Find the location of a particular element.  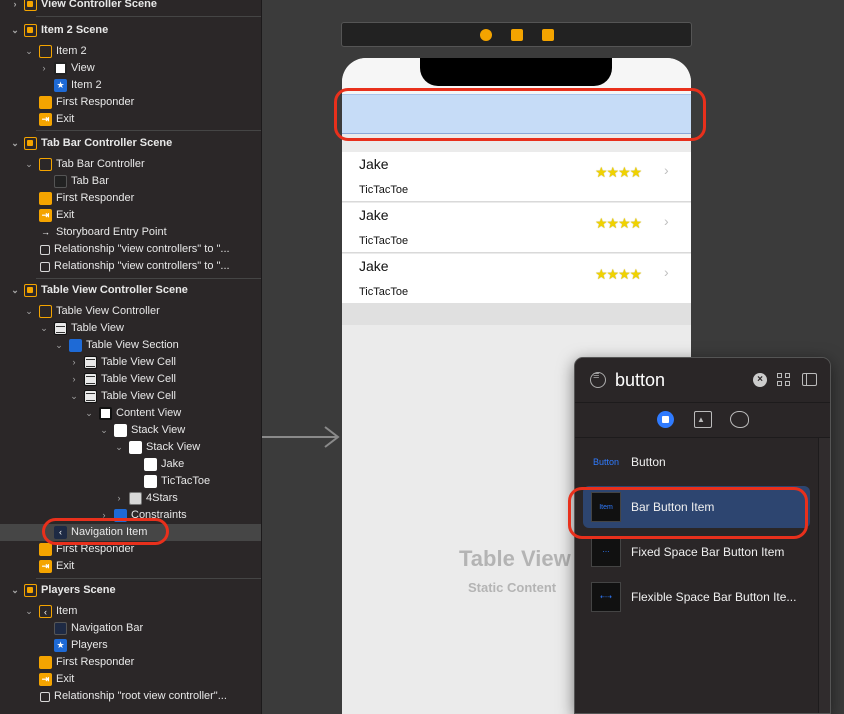

grid-view-icon is located at coordinates (784, 380).